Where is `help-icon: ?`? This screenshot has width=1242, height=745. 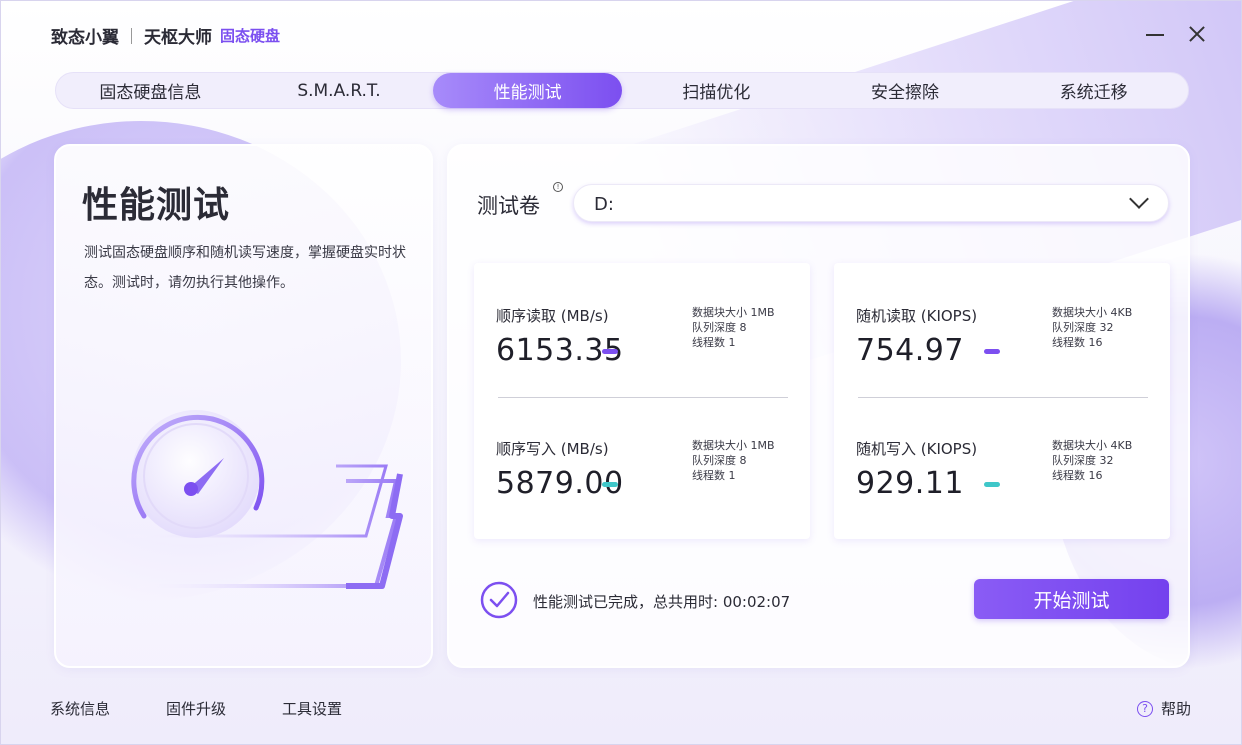
help-icon: ? is located at coordinates (1145, 708).